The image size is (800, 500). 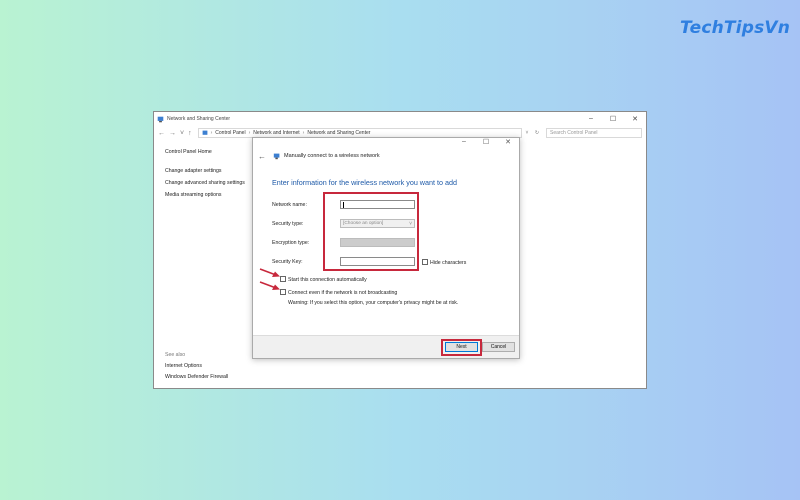 I want to click on sidebar-item-media-streaming: Media streaming options, so click(x=210, y=195).